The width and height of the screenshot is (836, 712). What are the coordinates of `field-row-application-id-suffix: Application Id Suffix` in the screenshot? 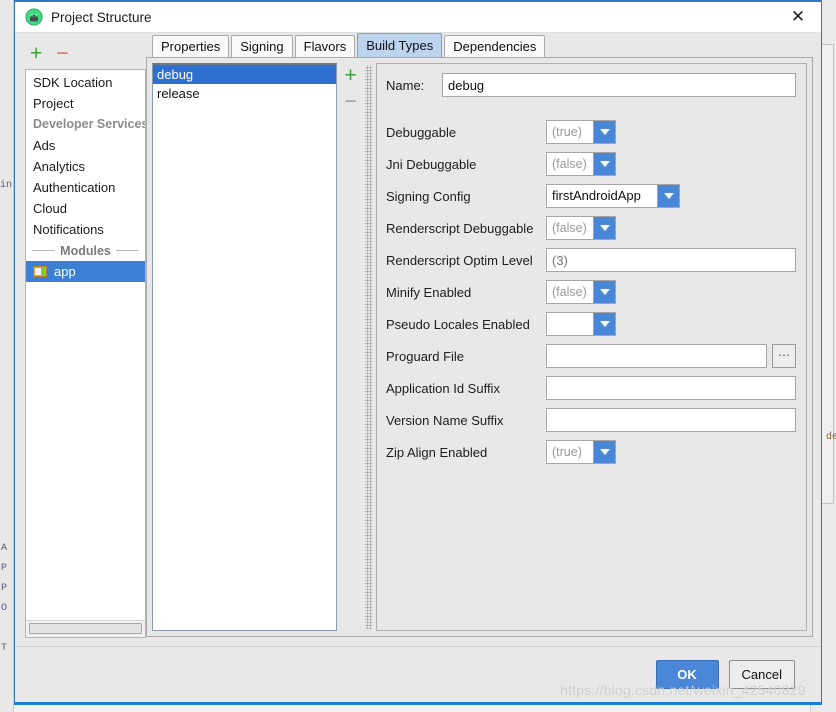 It's located at (591, 388).